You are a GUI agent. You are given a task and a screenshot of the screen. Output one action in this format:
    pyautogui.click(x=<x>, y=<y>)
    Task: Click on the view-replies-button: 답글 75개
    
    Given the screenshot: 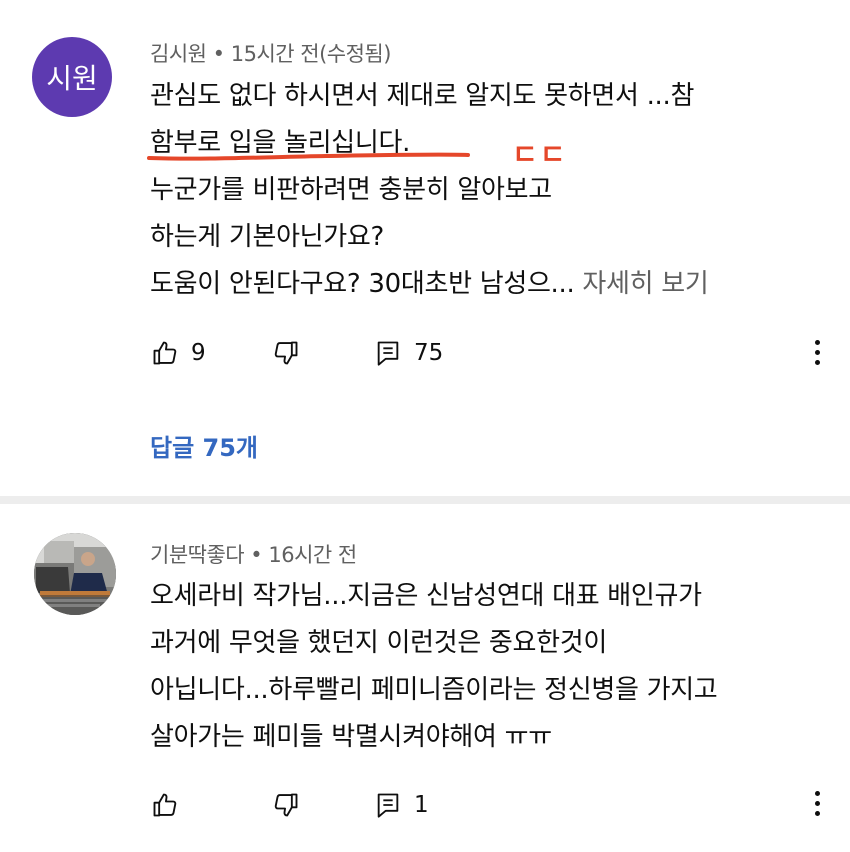 What is the action you would take?
    pyautogui.click(x=204, y=445)
    